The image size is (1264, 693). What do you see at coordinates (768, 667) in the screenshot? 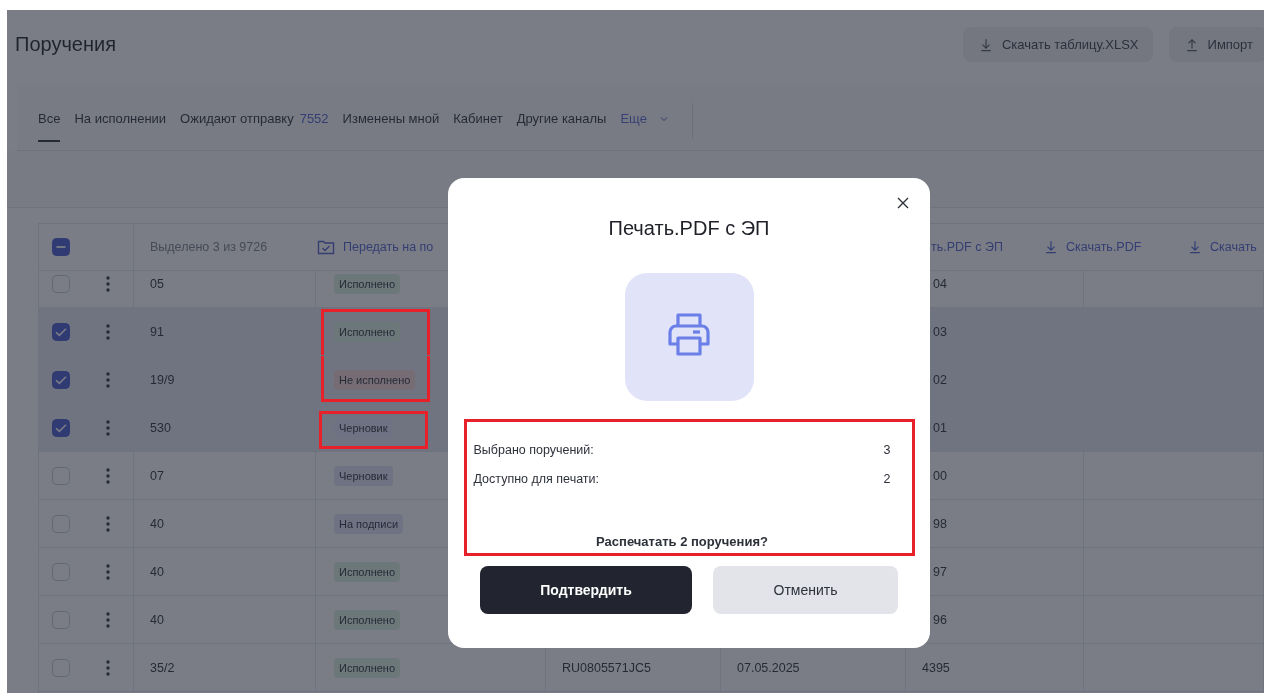
I see `table-cell: 07.05.2025` at bounding box center [768, 667].